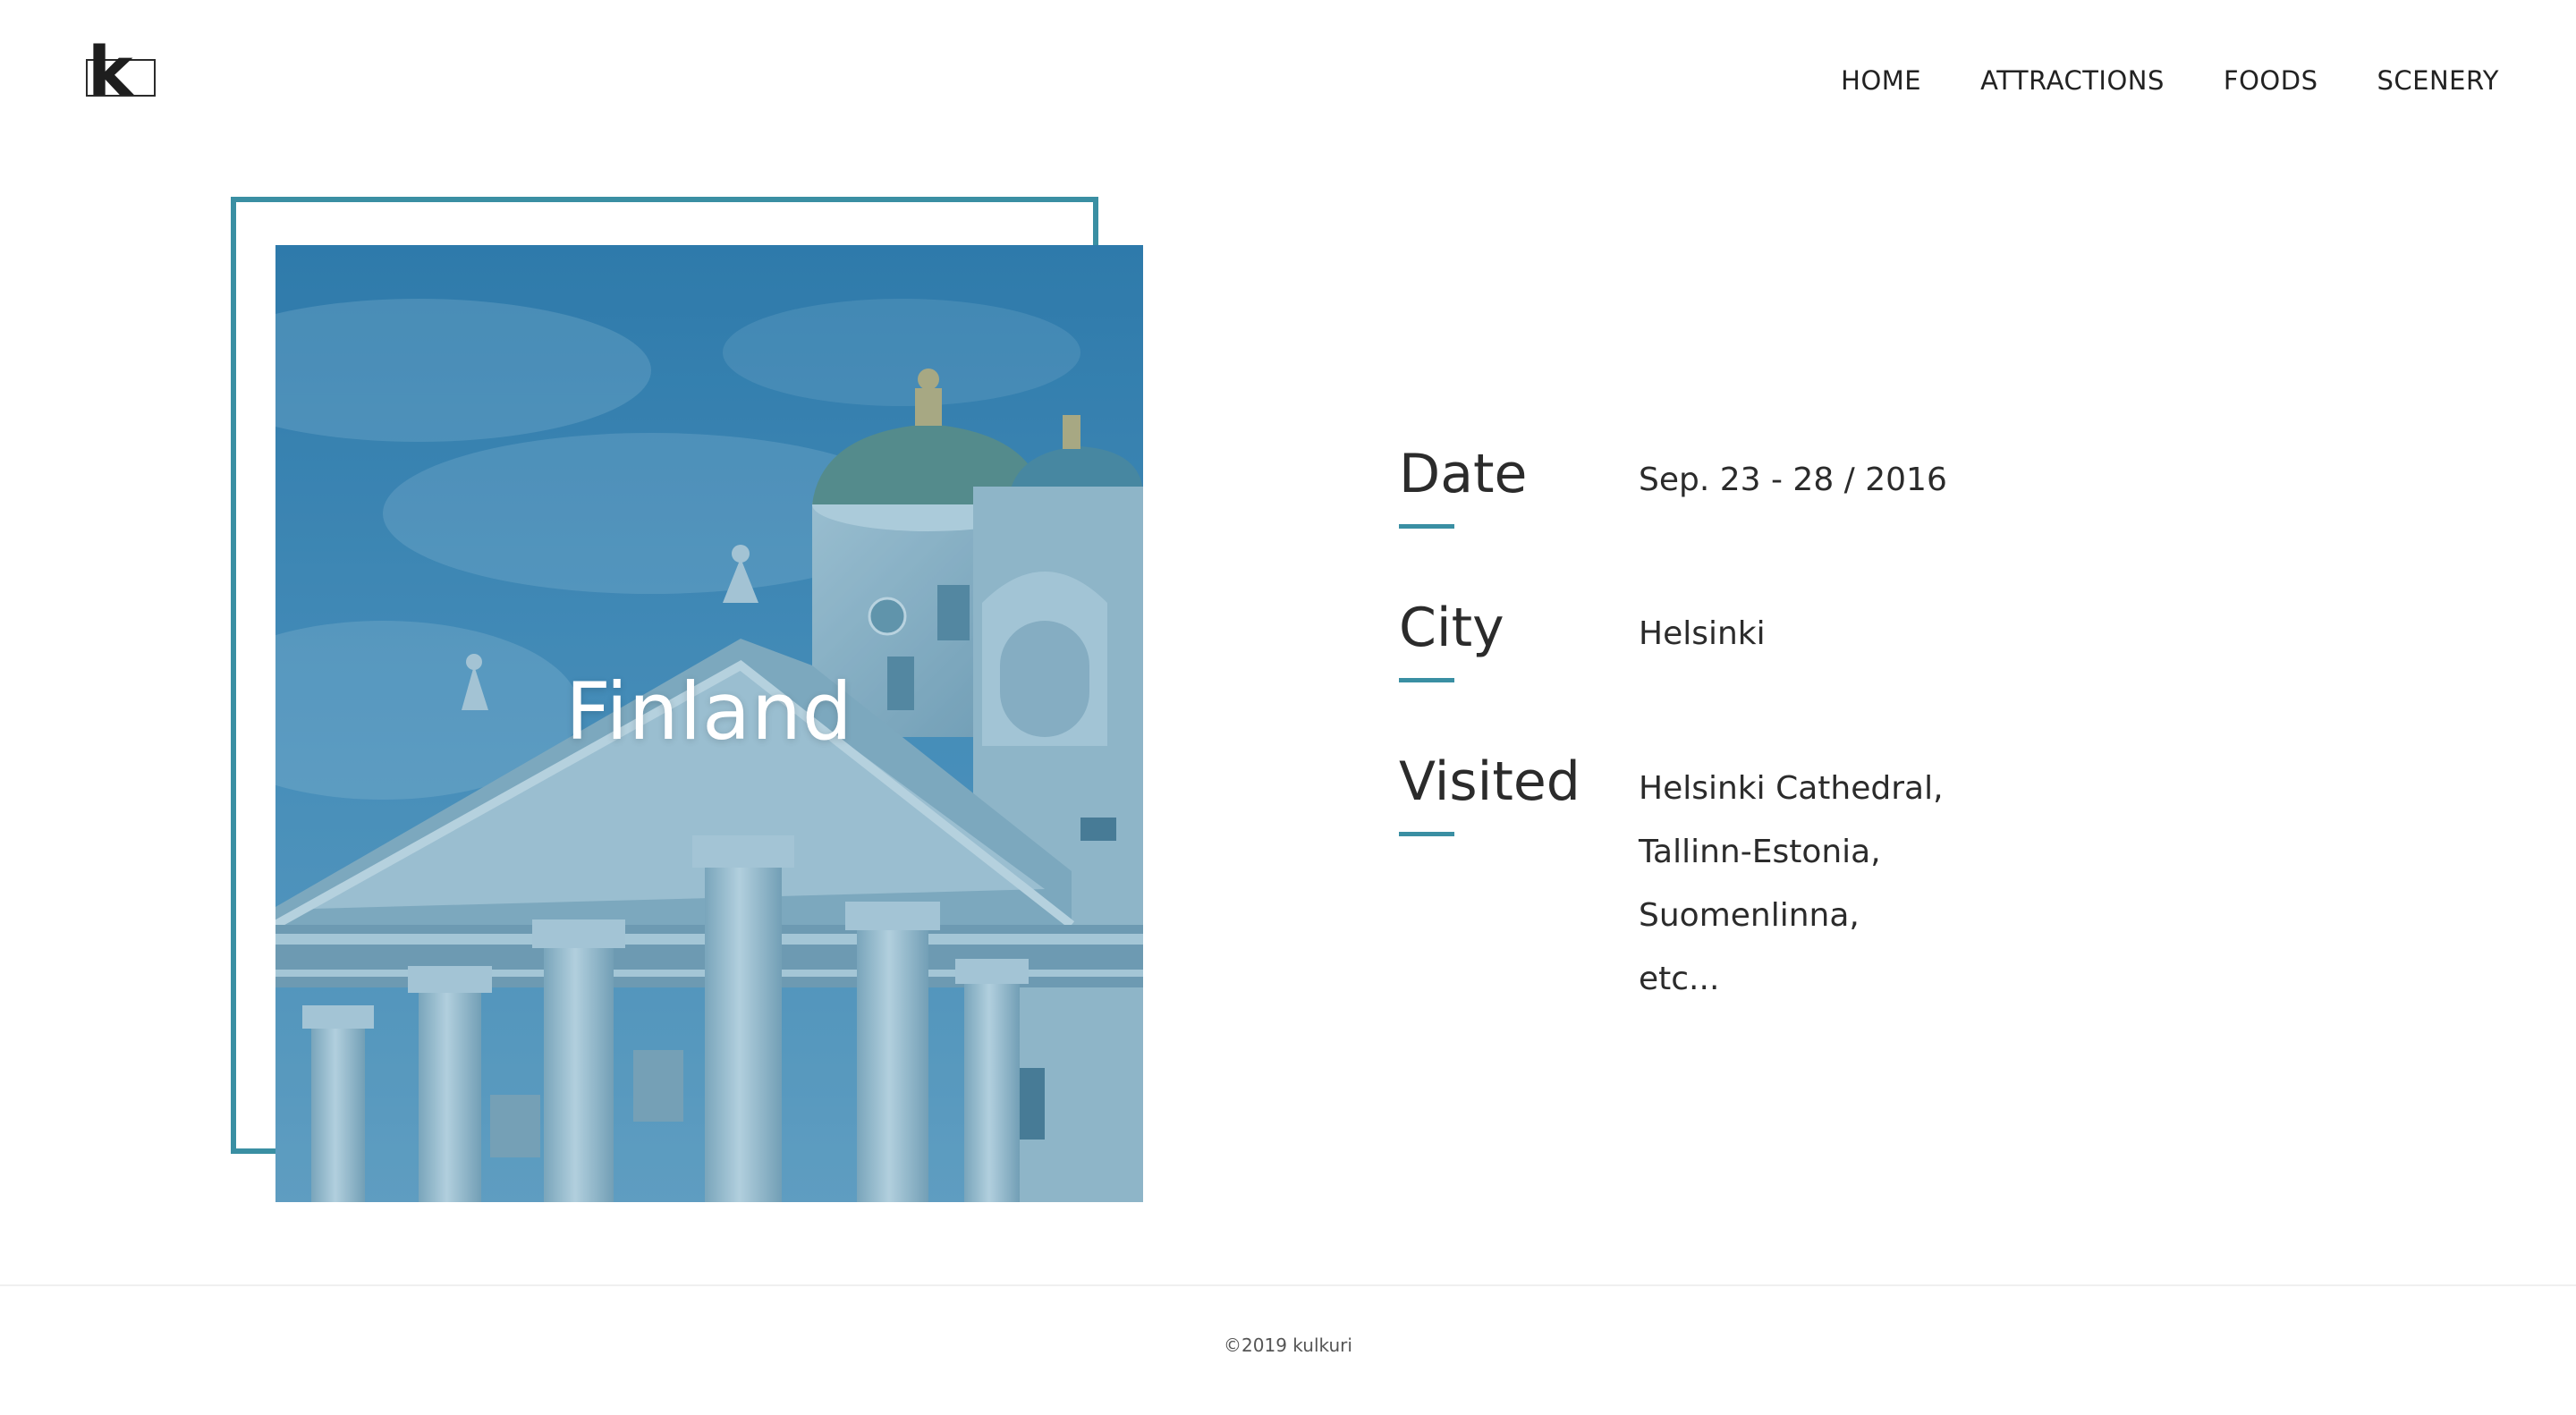  I want to click on nav-foods: FOODS, so click(2271, 81).